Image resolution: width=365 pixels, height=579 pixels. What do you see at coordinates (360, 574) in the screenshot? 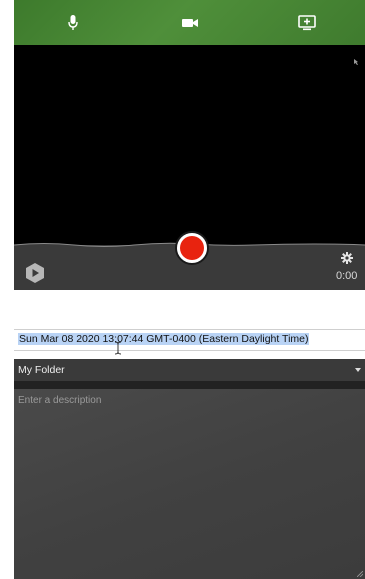
I see `resize-handle-icon` at bounding box center [360, 574].